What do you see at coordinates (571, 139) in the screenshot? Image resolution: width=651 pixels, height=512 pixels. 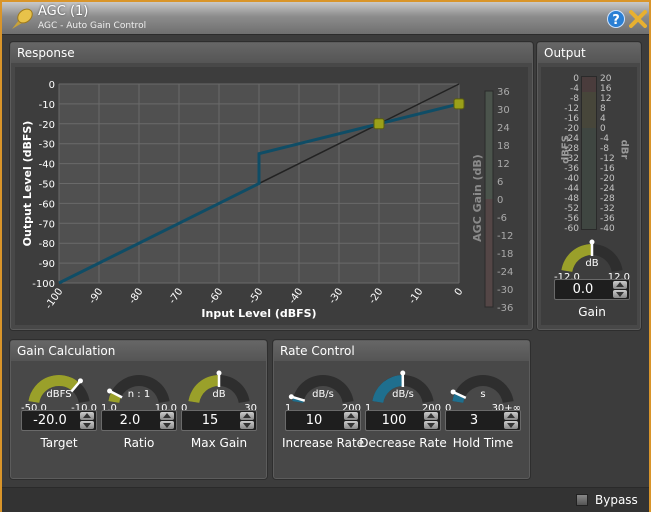 I see `meter-dbfs-tick: -24` at bounding box center [571, 139].